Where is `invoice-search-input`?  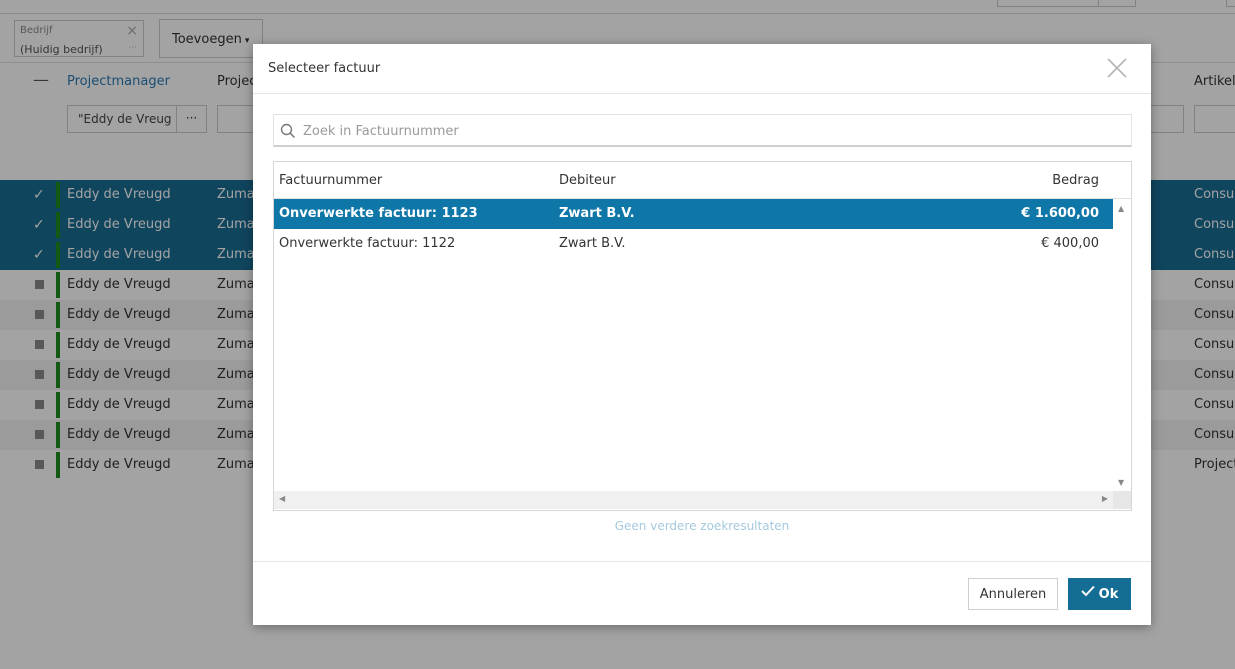
invoice-search-input is located at coordinates (713, 131).